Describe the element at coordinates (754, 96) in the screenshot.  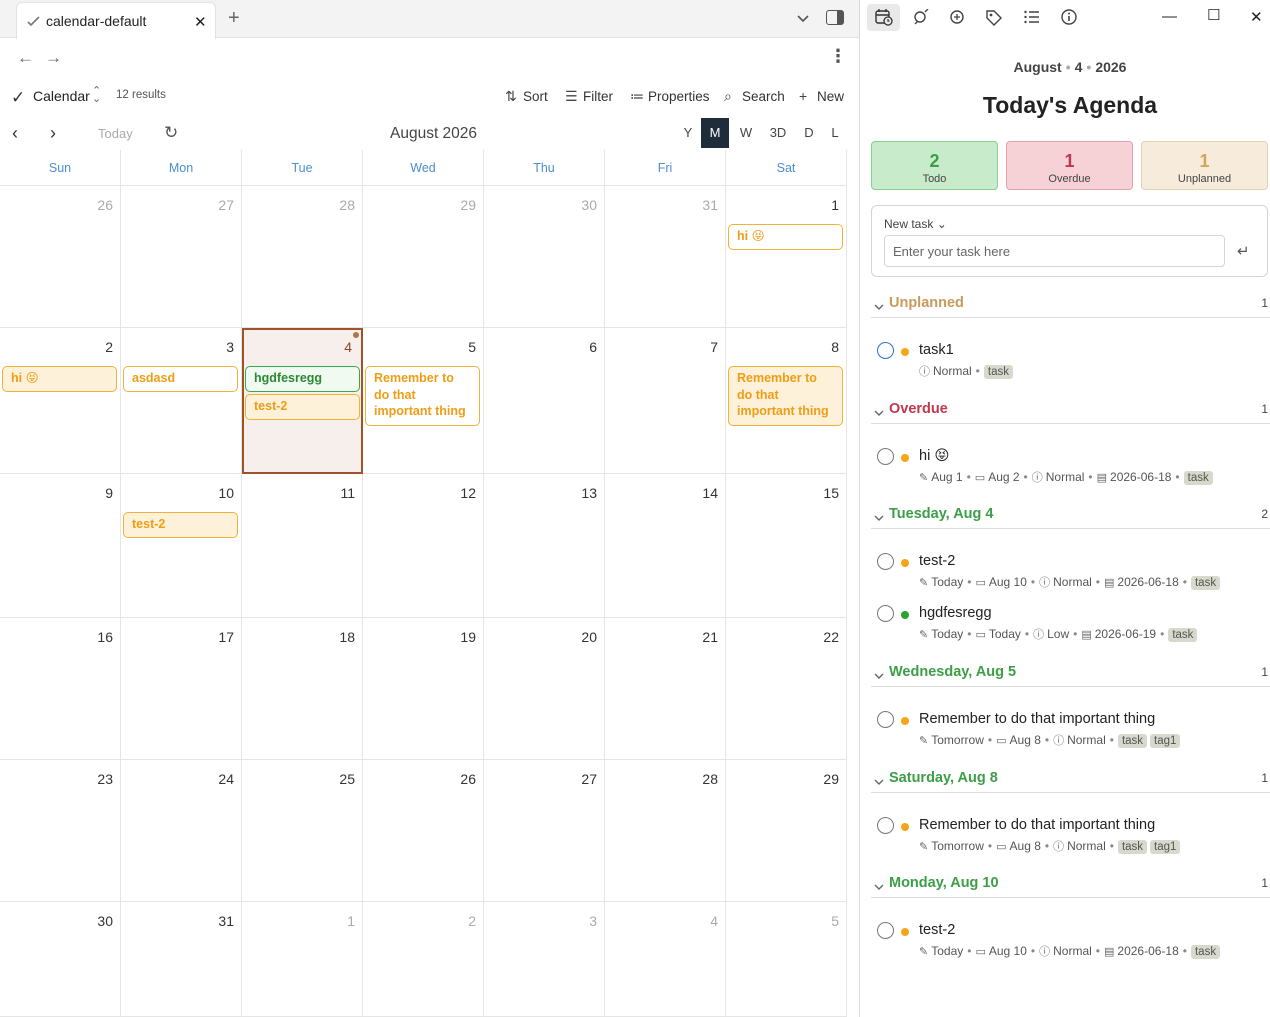
I see `search-button: ⌕ Search` at that location.